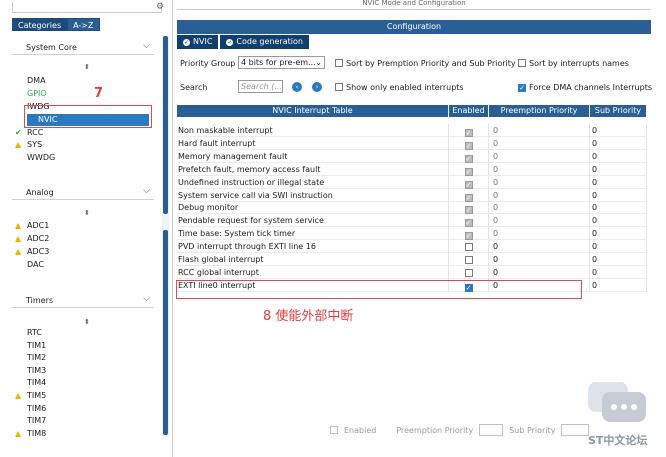 The image size is (666, 457). What do you see at coordinates (412, 259) in the screenshot?
I see `table-row: Flash global interrupt 0 0` at bounding box center [412, 259].